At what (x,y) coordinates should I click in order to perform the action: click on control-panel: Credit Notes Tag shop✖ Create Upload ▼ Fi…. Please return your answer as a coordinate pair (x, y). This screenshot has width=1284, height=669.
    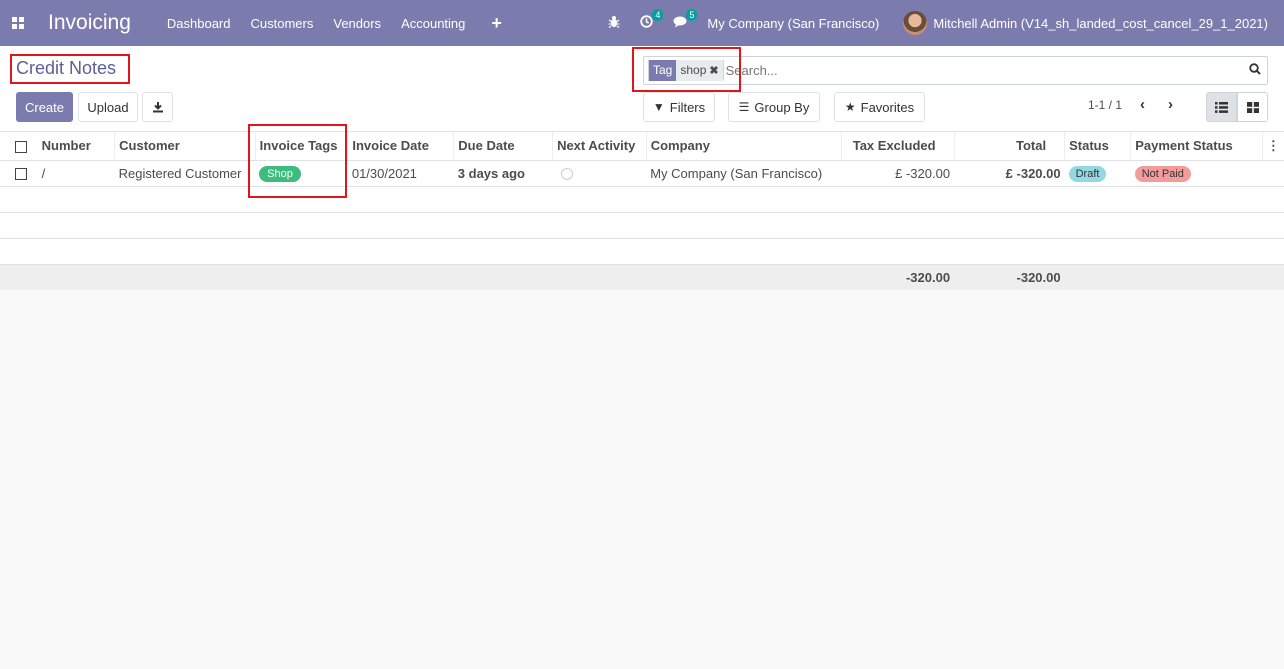
    Looking at the image, I should click on (642, 89).